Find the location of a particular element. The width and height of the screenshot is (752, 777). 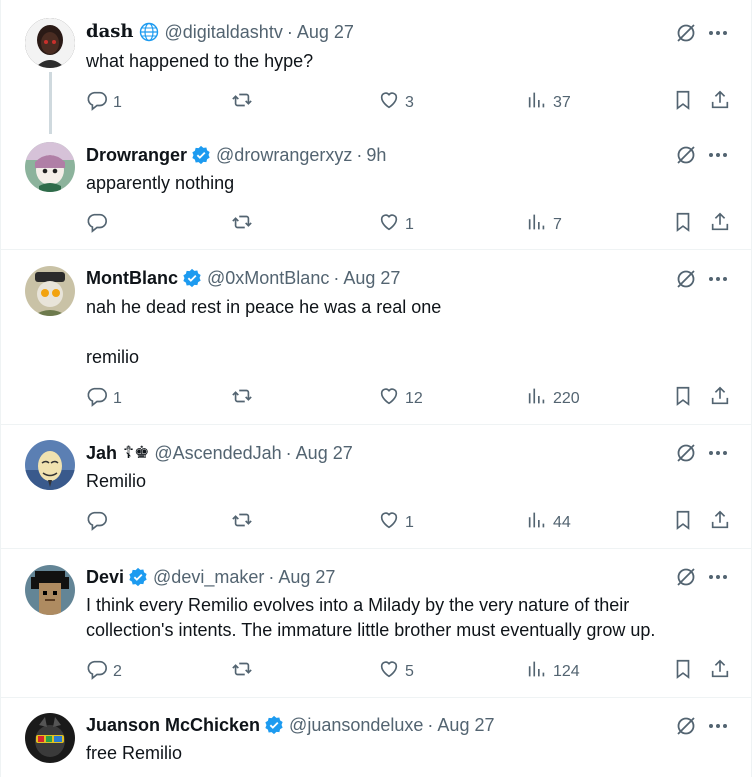

display-name: Drowranger is located at coordinates (136, 155).